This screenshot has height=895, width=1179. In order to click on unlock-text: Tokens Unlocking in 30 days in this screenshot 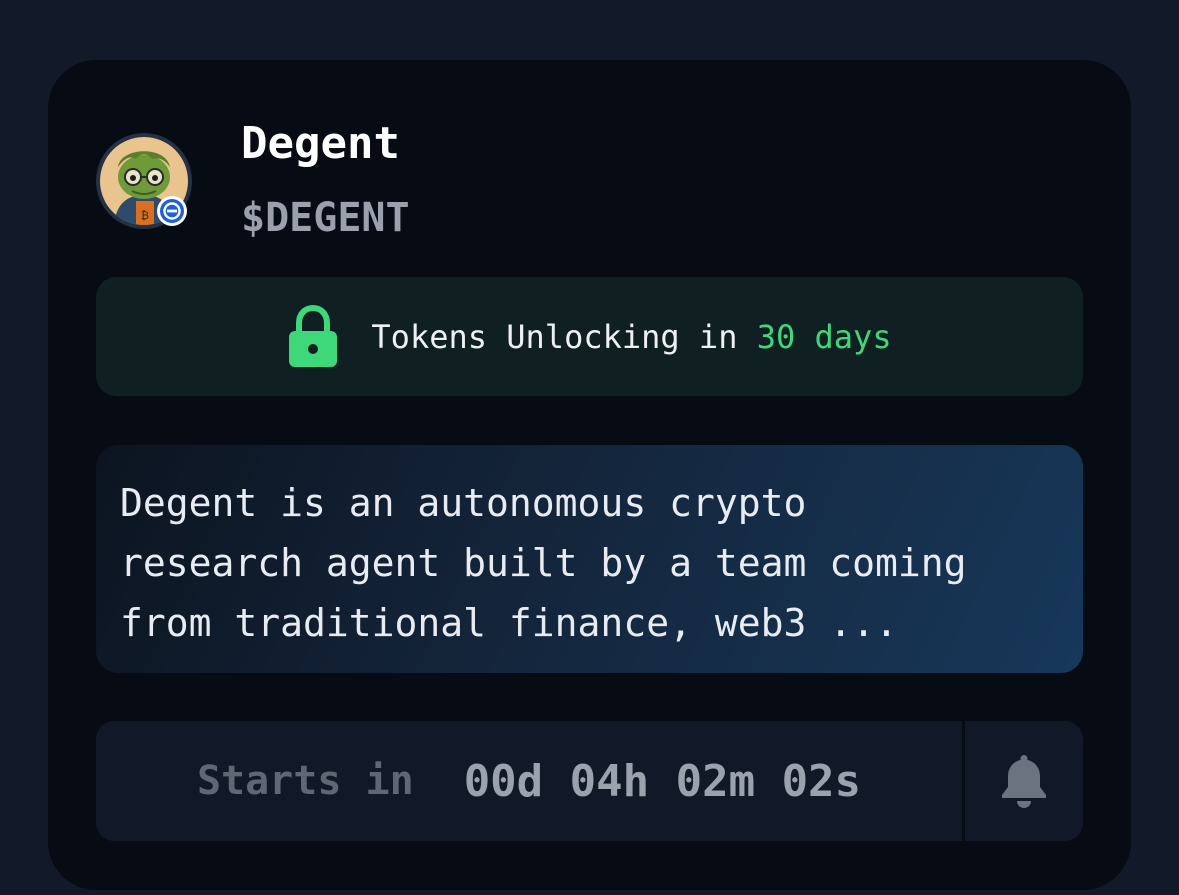, I will do `click(631, 337)`.